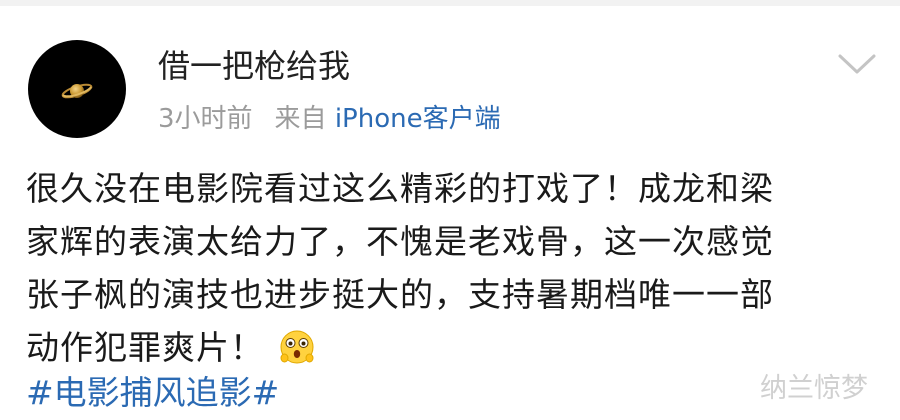 This screenshot has height=420, width=900. What do you see at coordinates (145, 347) in the screenshot?
I see `post-line: 动作犯罪爽片！` at bounding box center [145, 347].